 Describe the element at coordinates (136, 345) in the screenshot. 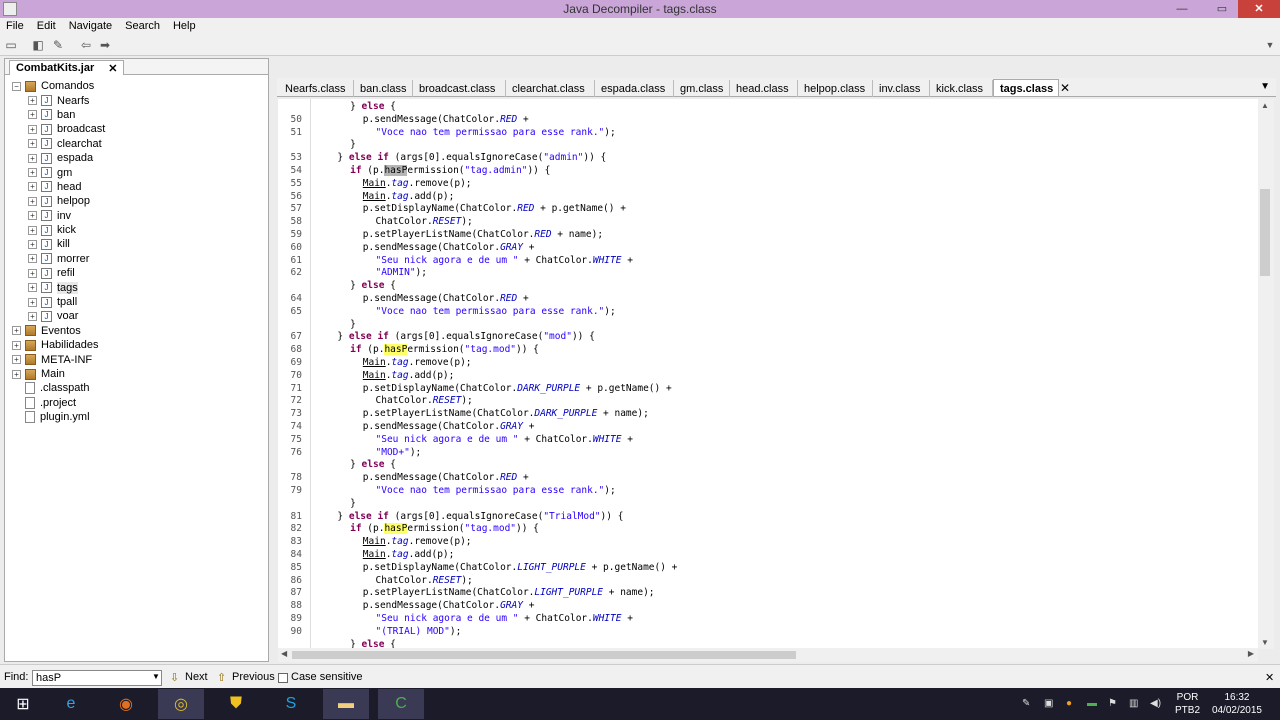

I see `tree-item: + Habilidades` at that location.